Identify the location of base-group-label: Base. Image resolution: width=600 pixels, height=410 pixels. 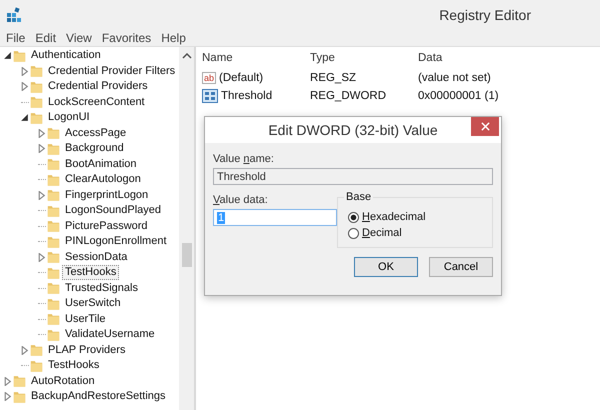
(359, 197).